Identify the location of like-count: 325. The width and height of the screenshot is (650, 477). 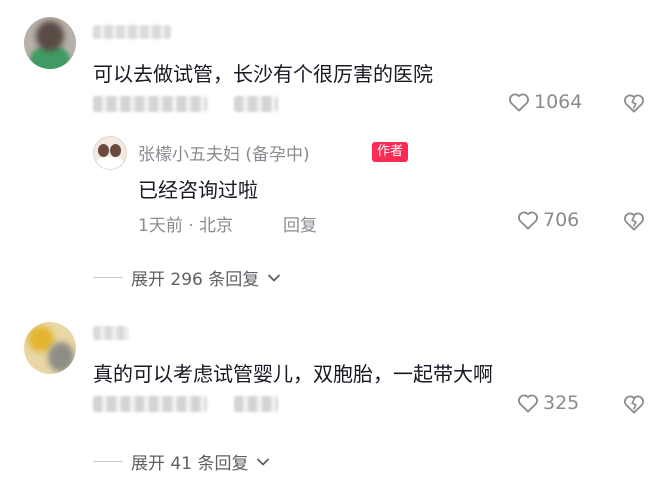
(561, 403).